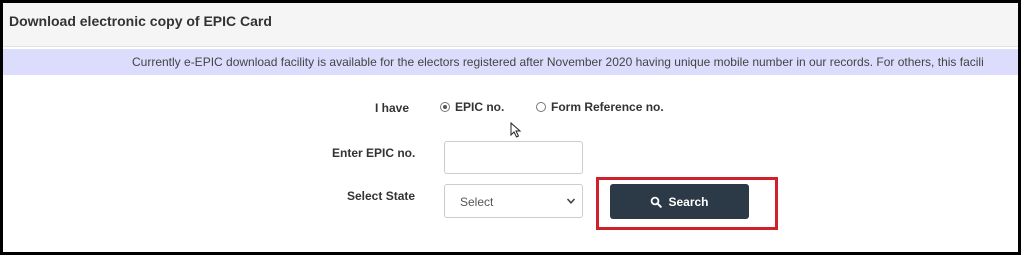 This screenshot has width=1021, height=255. What do you see at coordinates (140, 21) in the screenshot?
I see `page-title: Download electronic copy of EPIC Card` at bounding box center [140, 21].